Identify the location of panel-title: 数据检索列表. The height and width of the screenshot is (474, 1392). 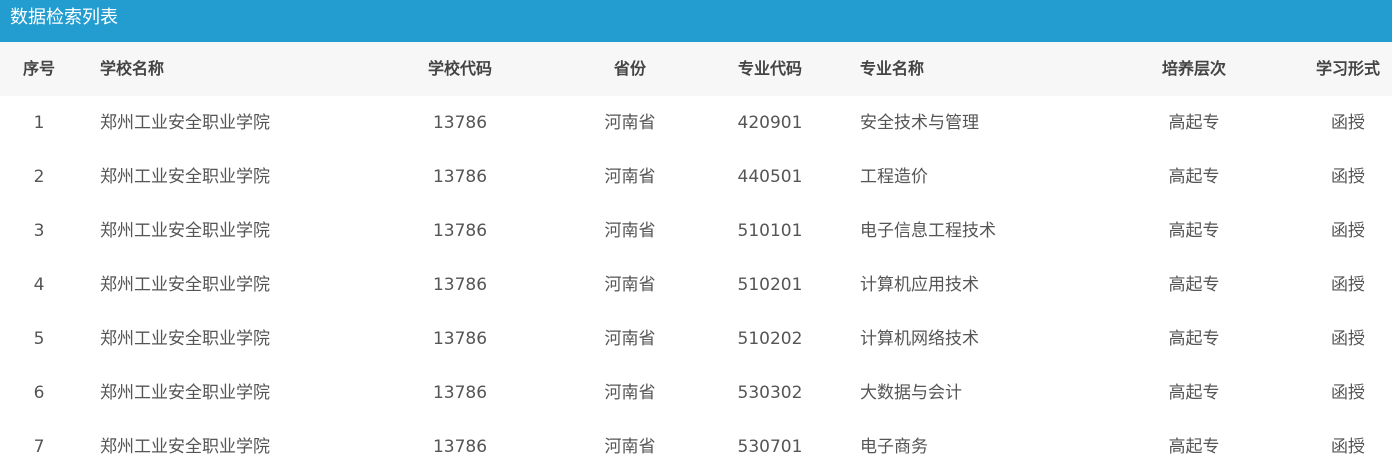
(64, 17).